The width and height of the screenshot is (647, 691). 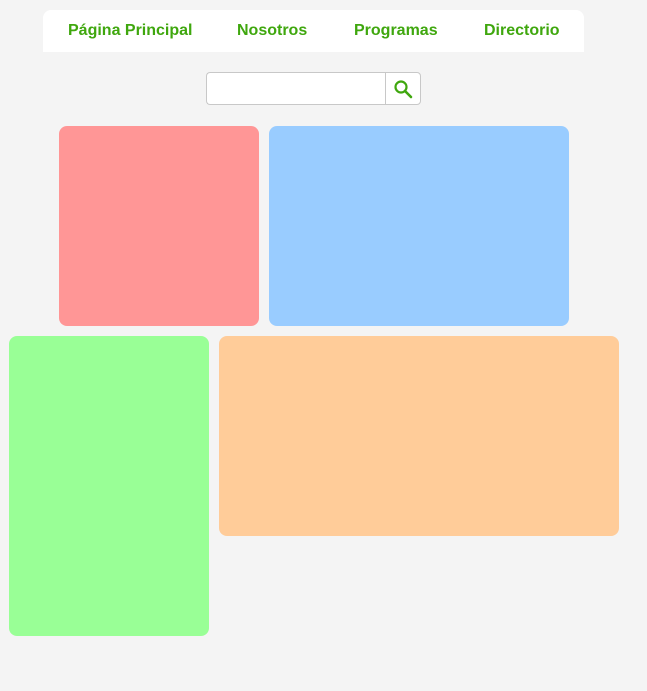 What do you see at coordinates (396, 31) in the screenshot?
I see `nav-link-programas: Programas` at bounding box center [396, 31].